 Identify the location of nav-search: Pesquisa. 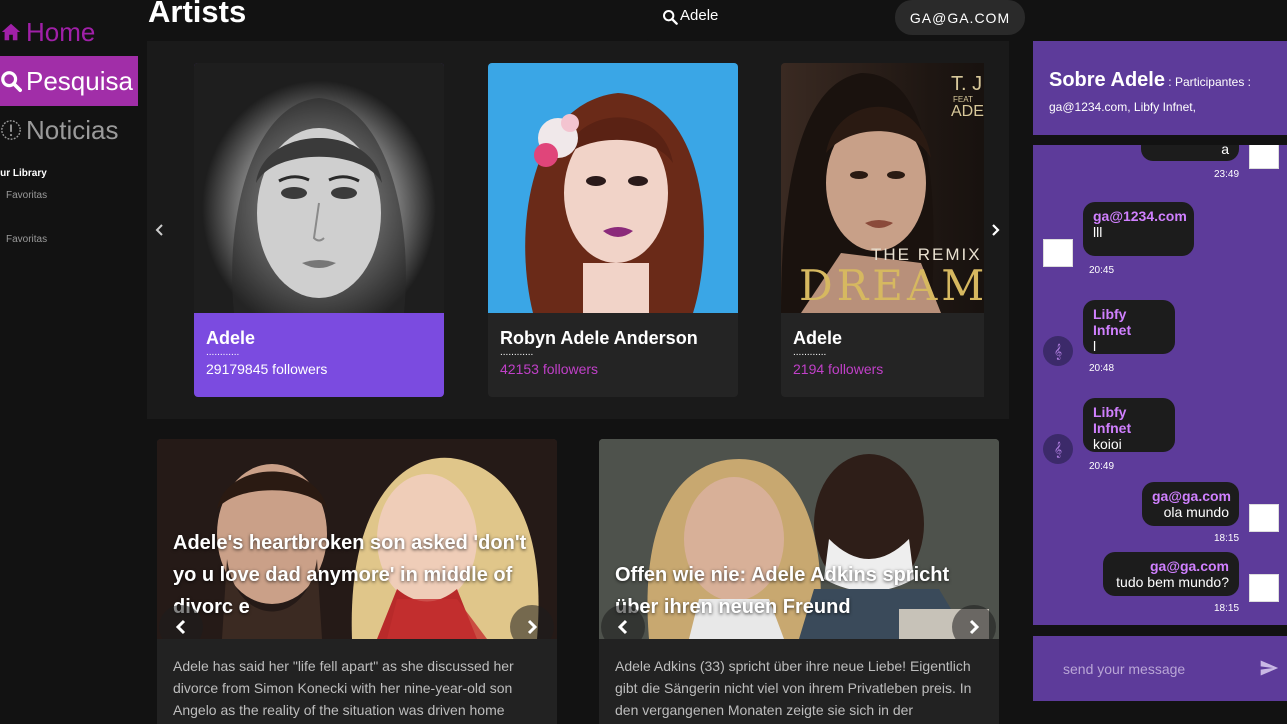
(69, 81).